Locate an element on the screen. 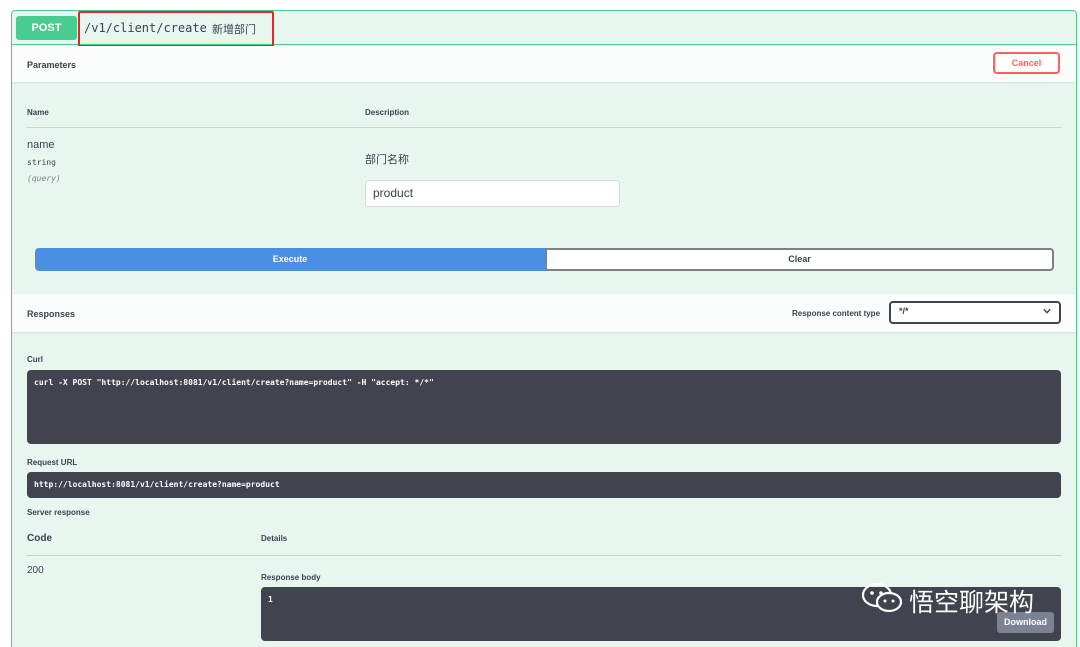  server-response-divider is located at coordinates (544, 555).